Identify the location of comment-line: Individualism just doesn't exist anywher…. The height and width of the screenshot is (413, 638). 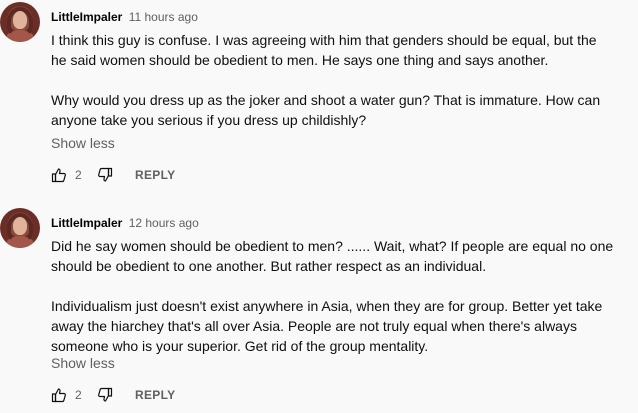
(327, 306).